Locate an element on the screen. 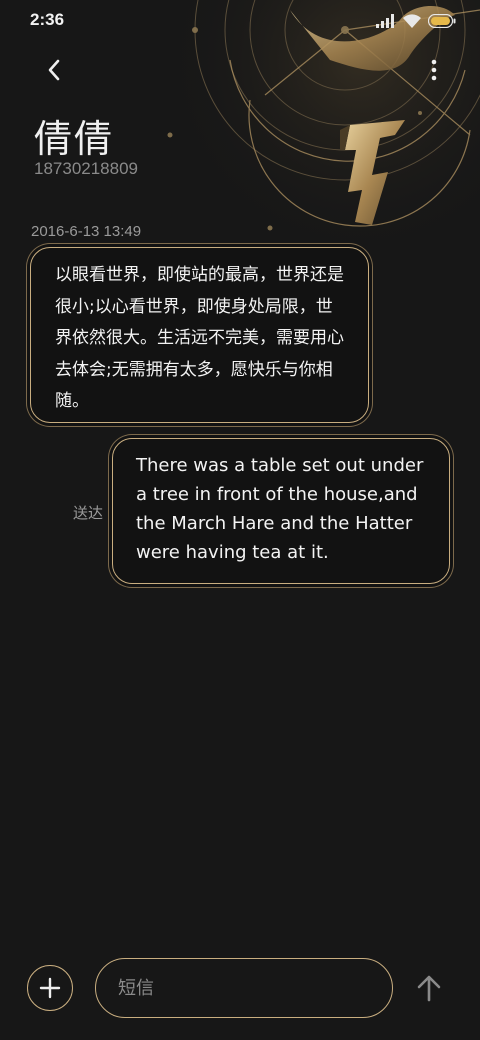 The height and width of the screenshot is (1040, 480). arrow-up-icon is located at coordinates (429, 988).